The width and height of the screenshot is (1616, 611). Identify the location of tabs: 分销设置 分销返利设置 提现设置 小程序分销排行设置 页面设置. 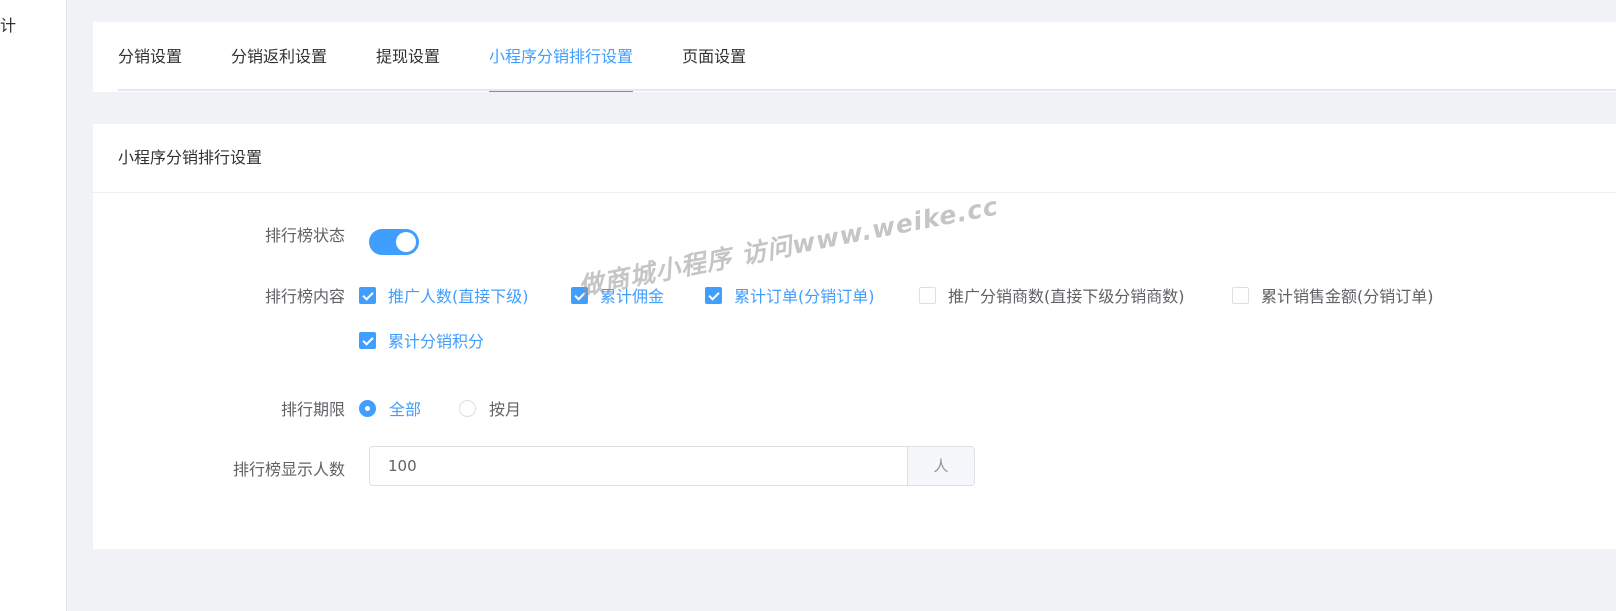
(456, 57).